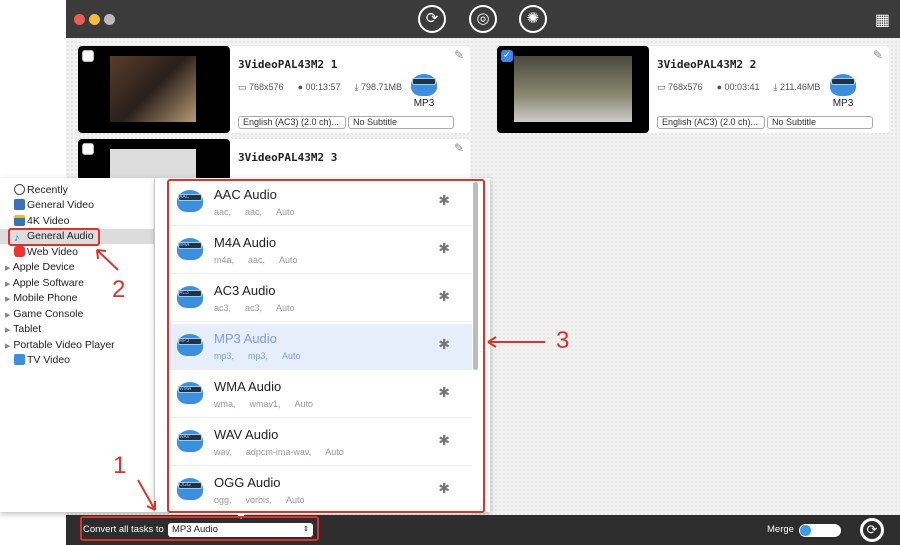 This screenshot has height=545, width=900. What do you see at coordinates (563, 340) in the screenshot?
I see `annotation-3: 3` at bounding box center [563, 340].